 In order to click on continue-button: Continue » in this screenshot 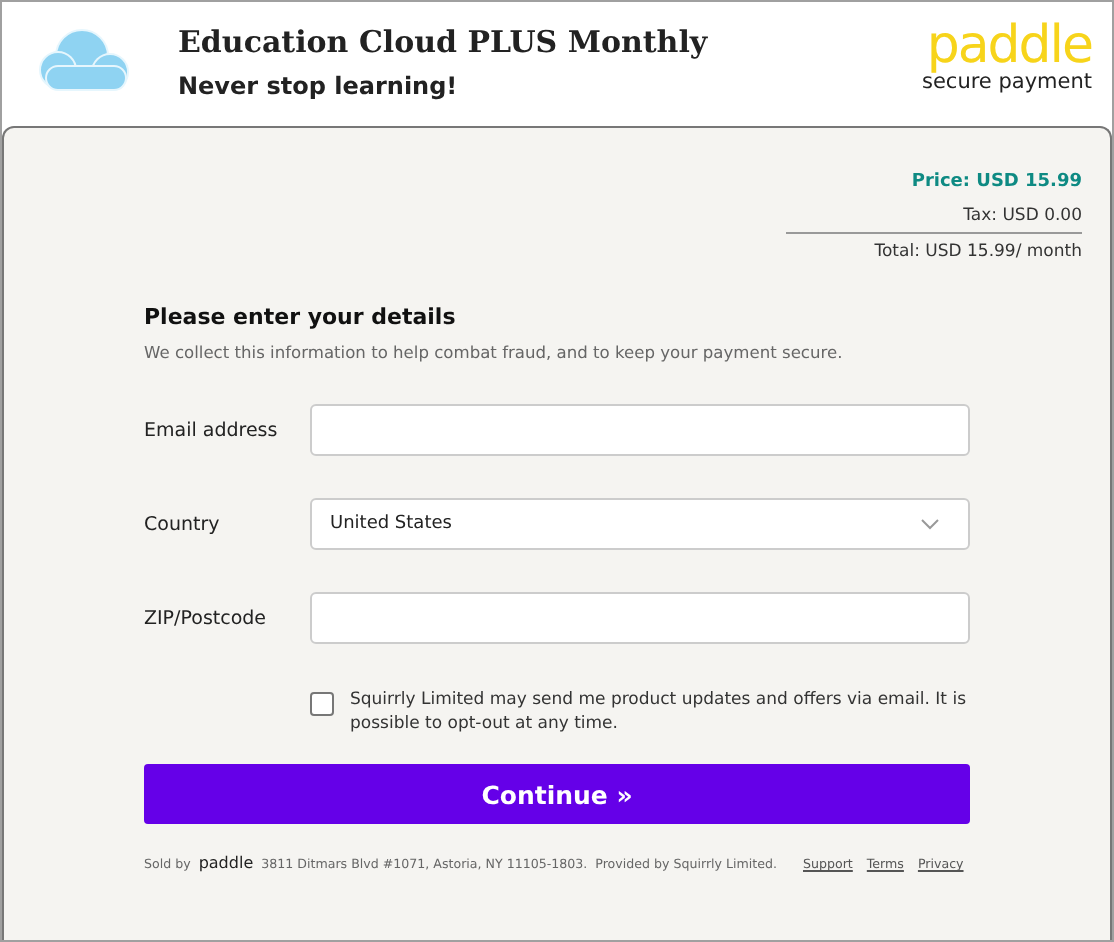, I will do `click(557, 794)`.